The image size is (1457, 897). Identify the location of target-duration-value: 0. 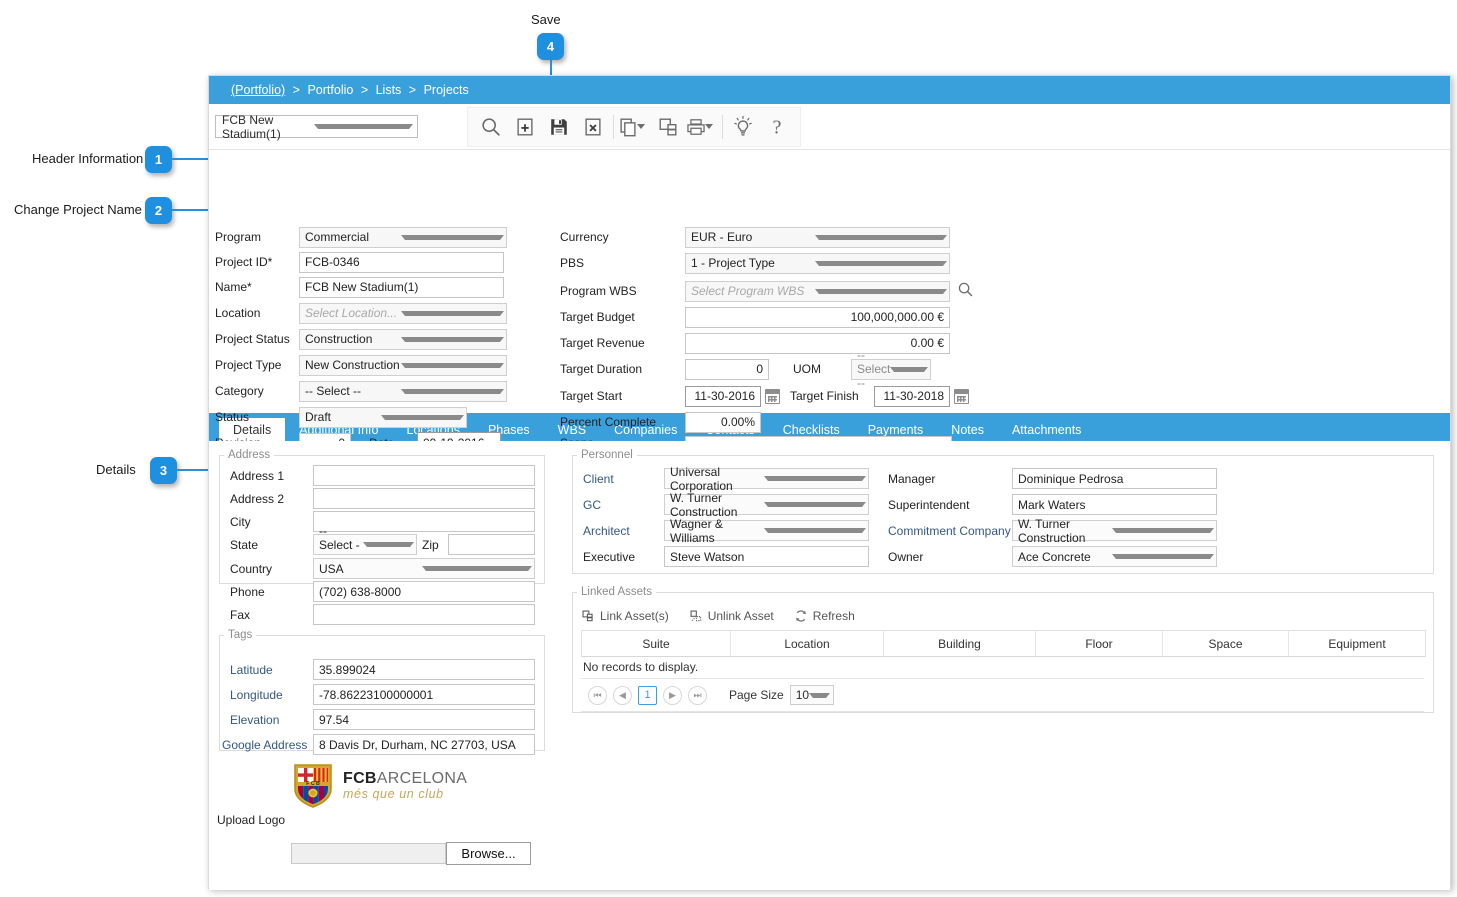
(759, 369).